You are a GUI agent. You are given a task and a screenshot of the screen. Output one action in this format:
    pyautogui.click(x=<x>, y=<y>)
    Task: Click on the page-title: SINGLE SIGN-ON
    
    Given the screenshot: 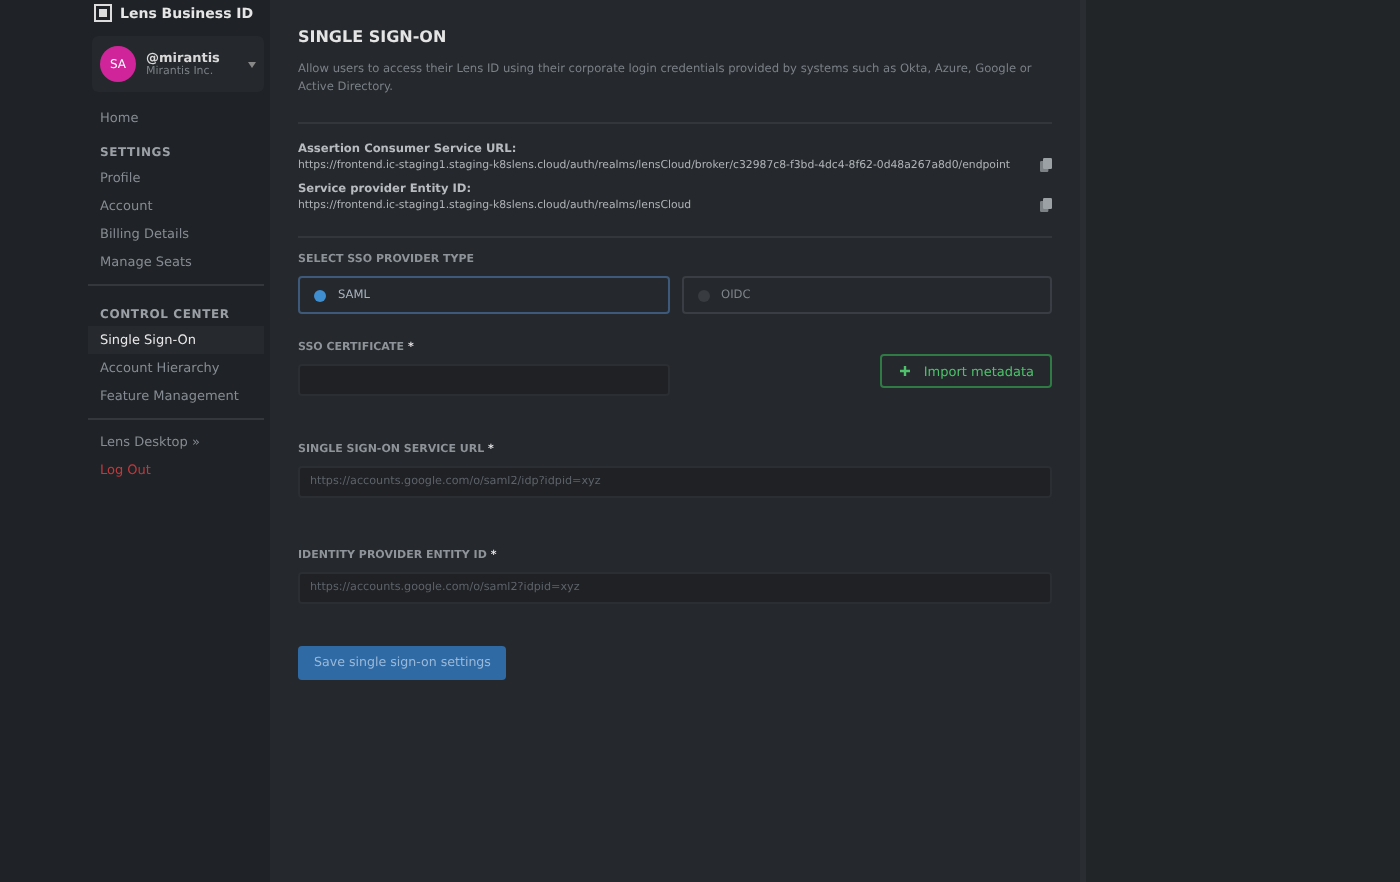 What is the action you would take?
    pyautogui.click(x=373, y=37)
    